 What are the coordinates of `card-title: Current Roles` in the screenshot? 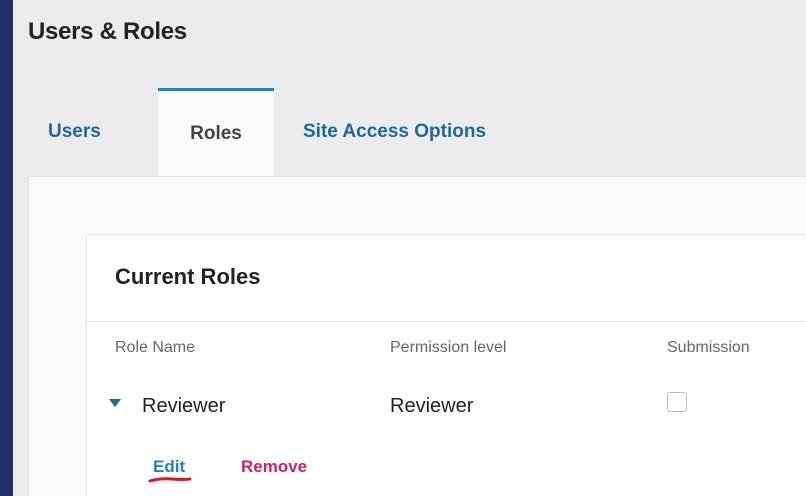 It's located at (188, 276).